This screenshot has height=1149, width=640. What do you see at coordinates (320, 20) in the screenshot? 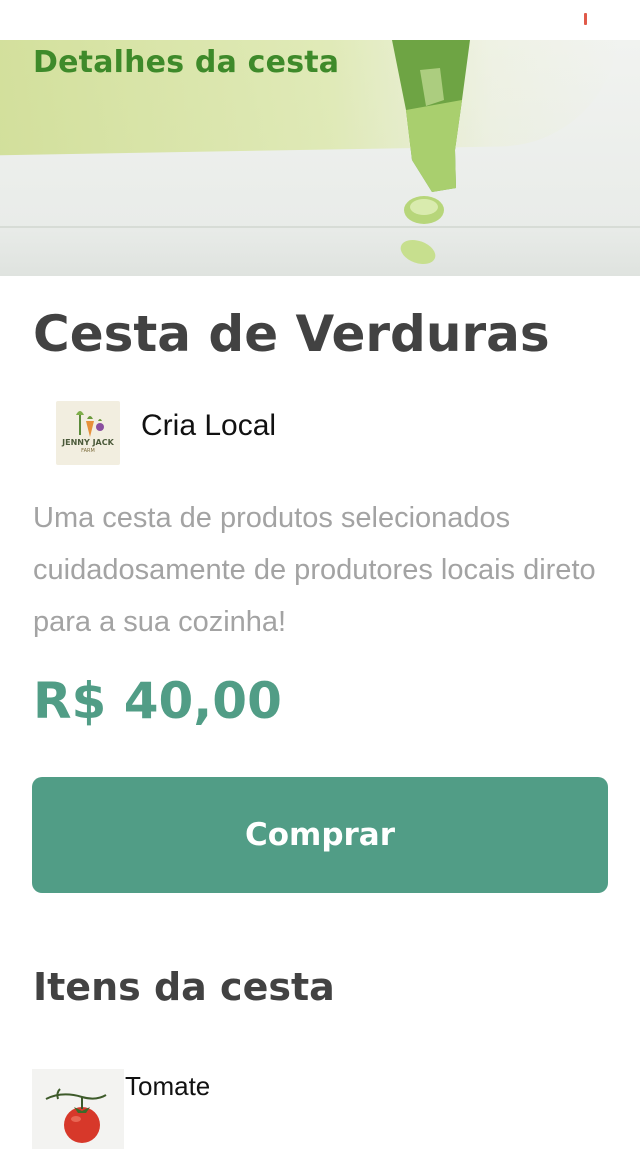
I see `status-bar` at bounding box center [320, 20].